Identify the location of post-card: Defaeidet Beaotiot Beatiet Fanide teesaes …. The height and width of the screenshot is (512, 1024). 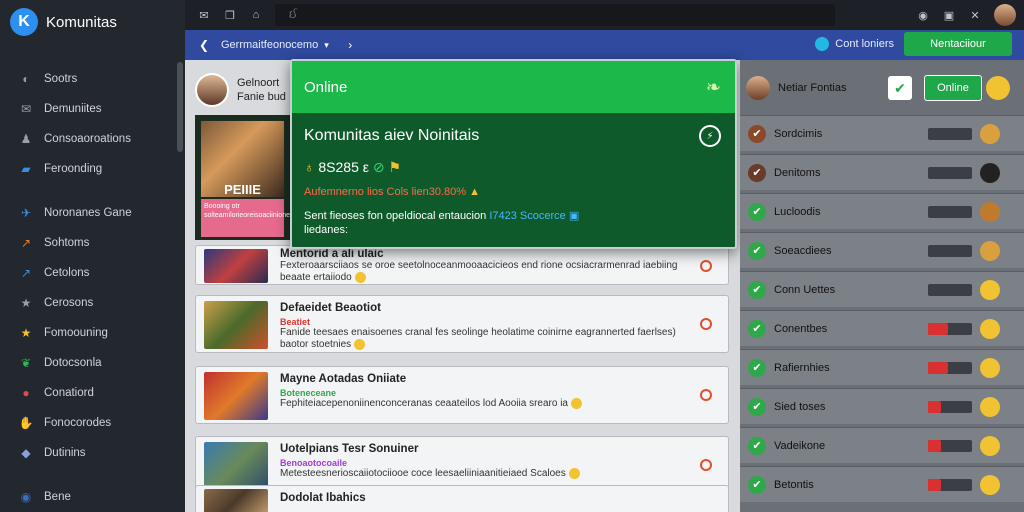
(462, 324).